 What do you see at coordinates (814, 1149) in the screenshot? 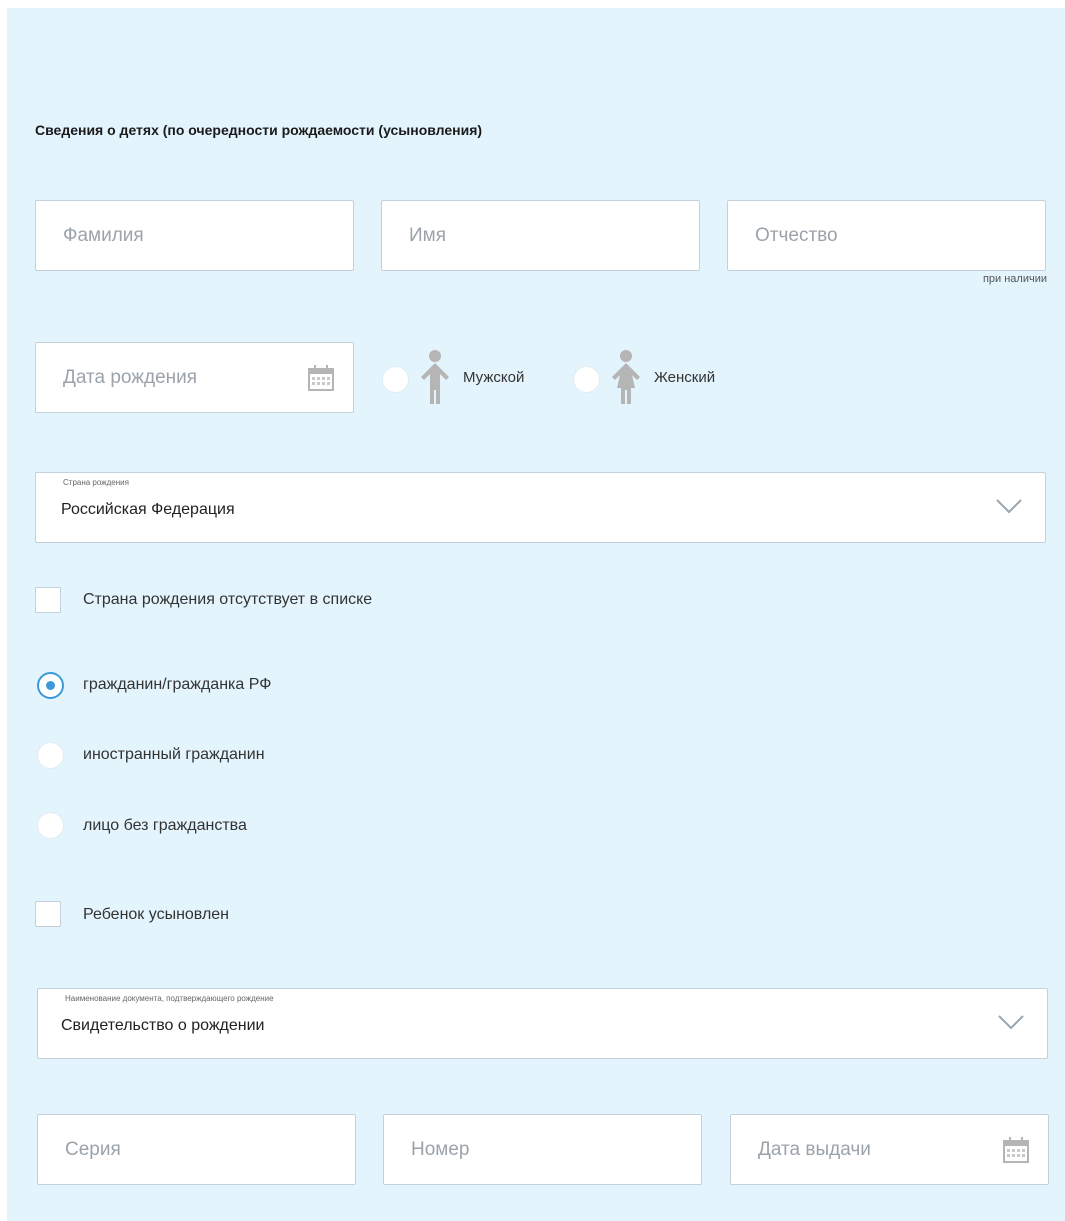
I see `document-issue-date-placeholder: Дата выдачи` at bounding box center [814, 1149].